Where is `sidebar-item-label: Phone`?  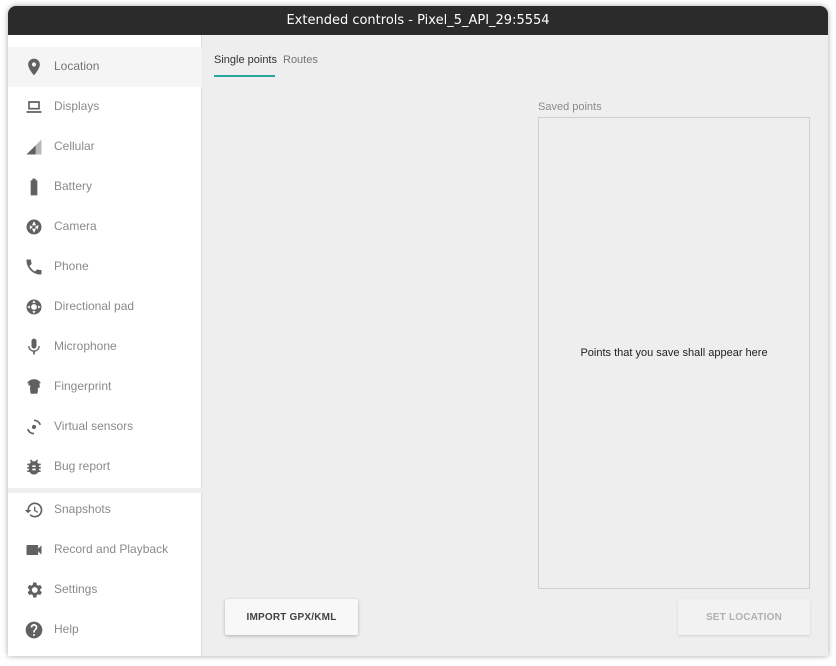
sidebar-item-label: Phone is located at coordinates (71, 266).